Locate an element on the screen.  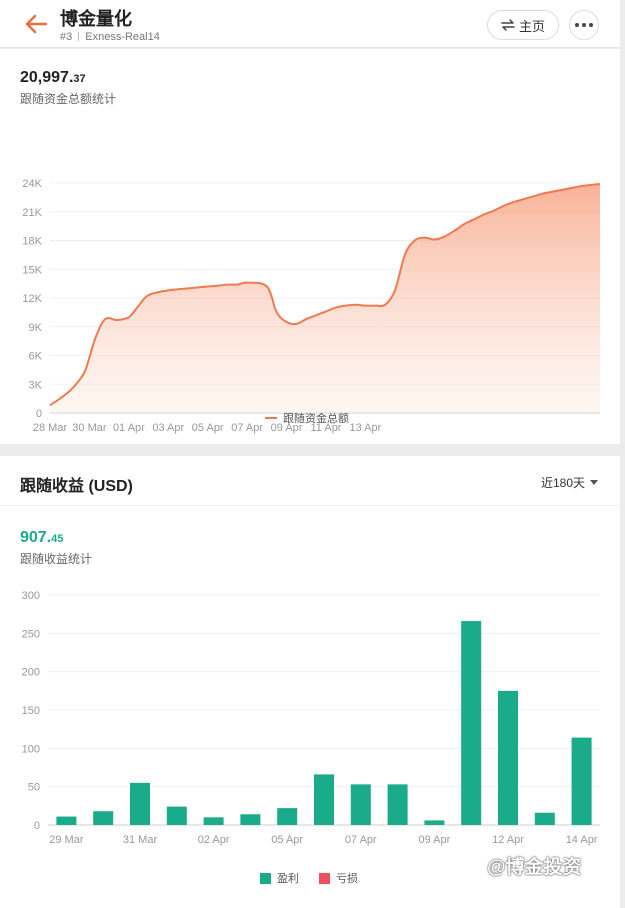
equity-x-tick-label: 03 Apr is located at coordinates (168, 428).